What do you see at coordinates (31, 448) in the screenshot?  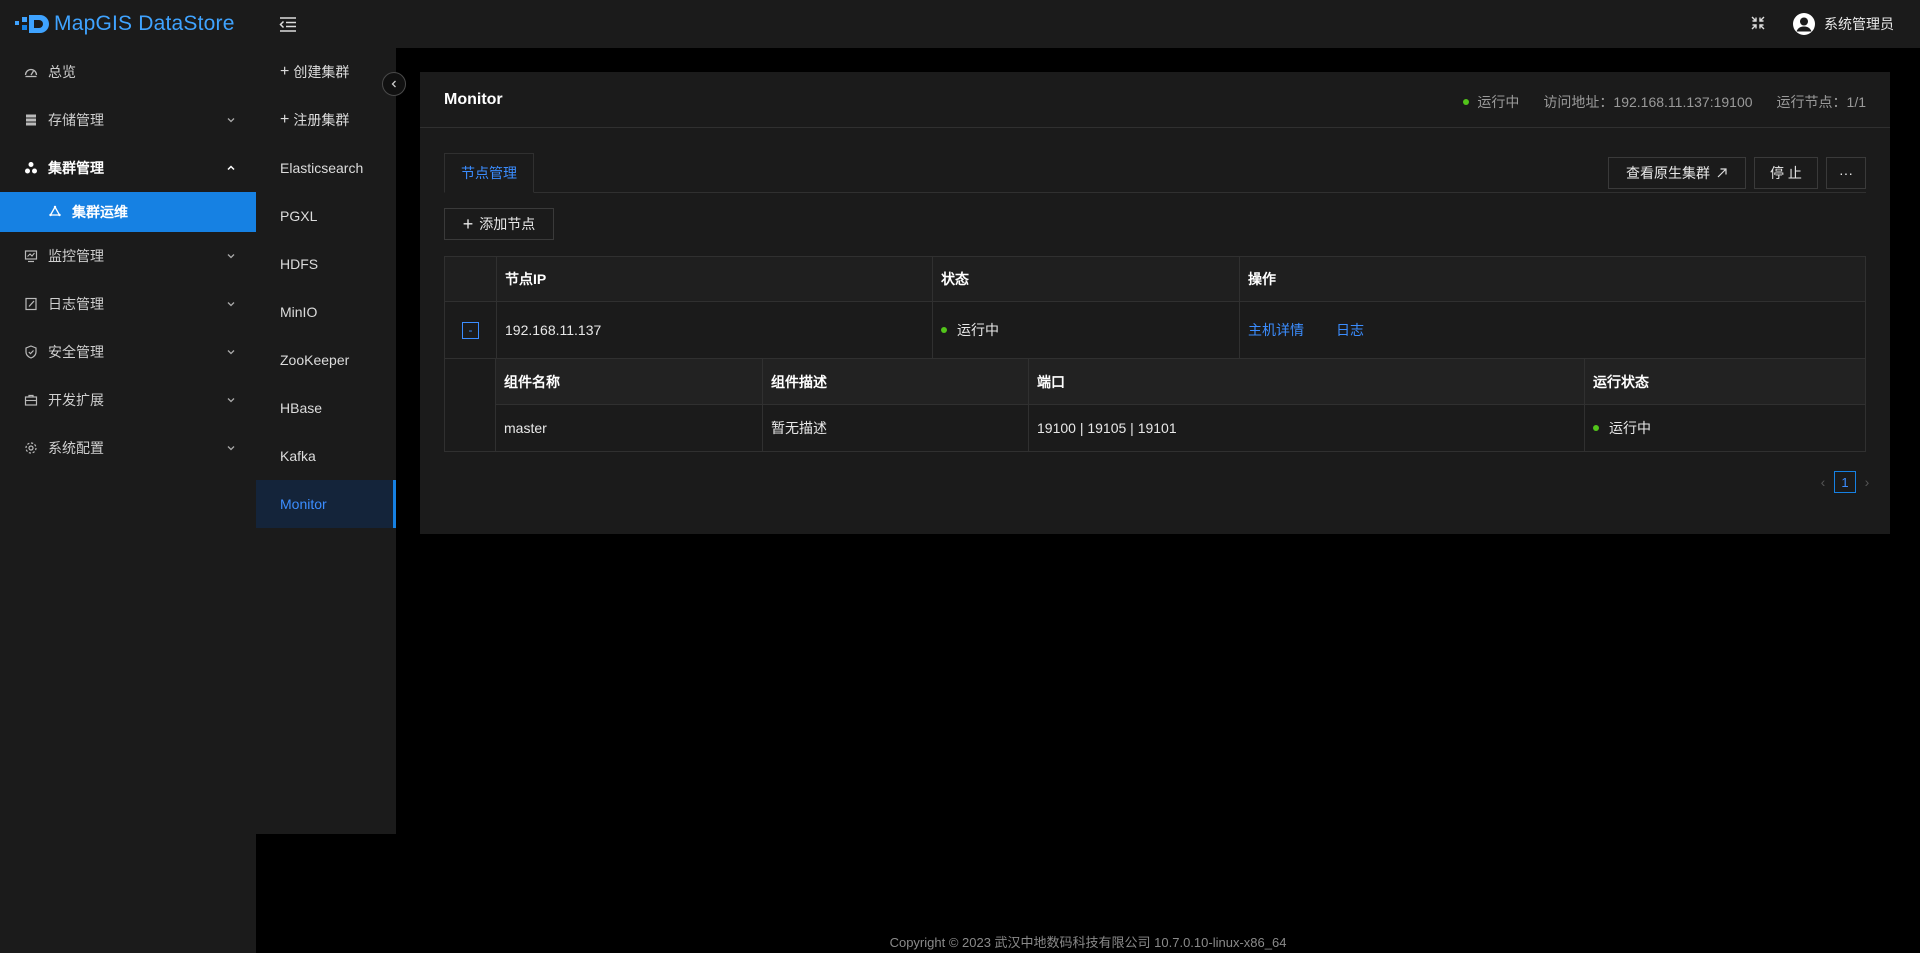 I see `gear-icon` at bounding box center [31, 448].